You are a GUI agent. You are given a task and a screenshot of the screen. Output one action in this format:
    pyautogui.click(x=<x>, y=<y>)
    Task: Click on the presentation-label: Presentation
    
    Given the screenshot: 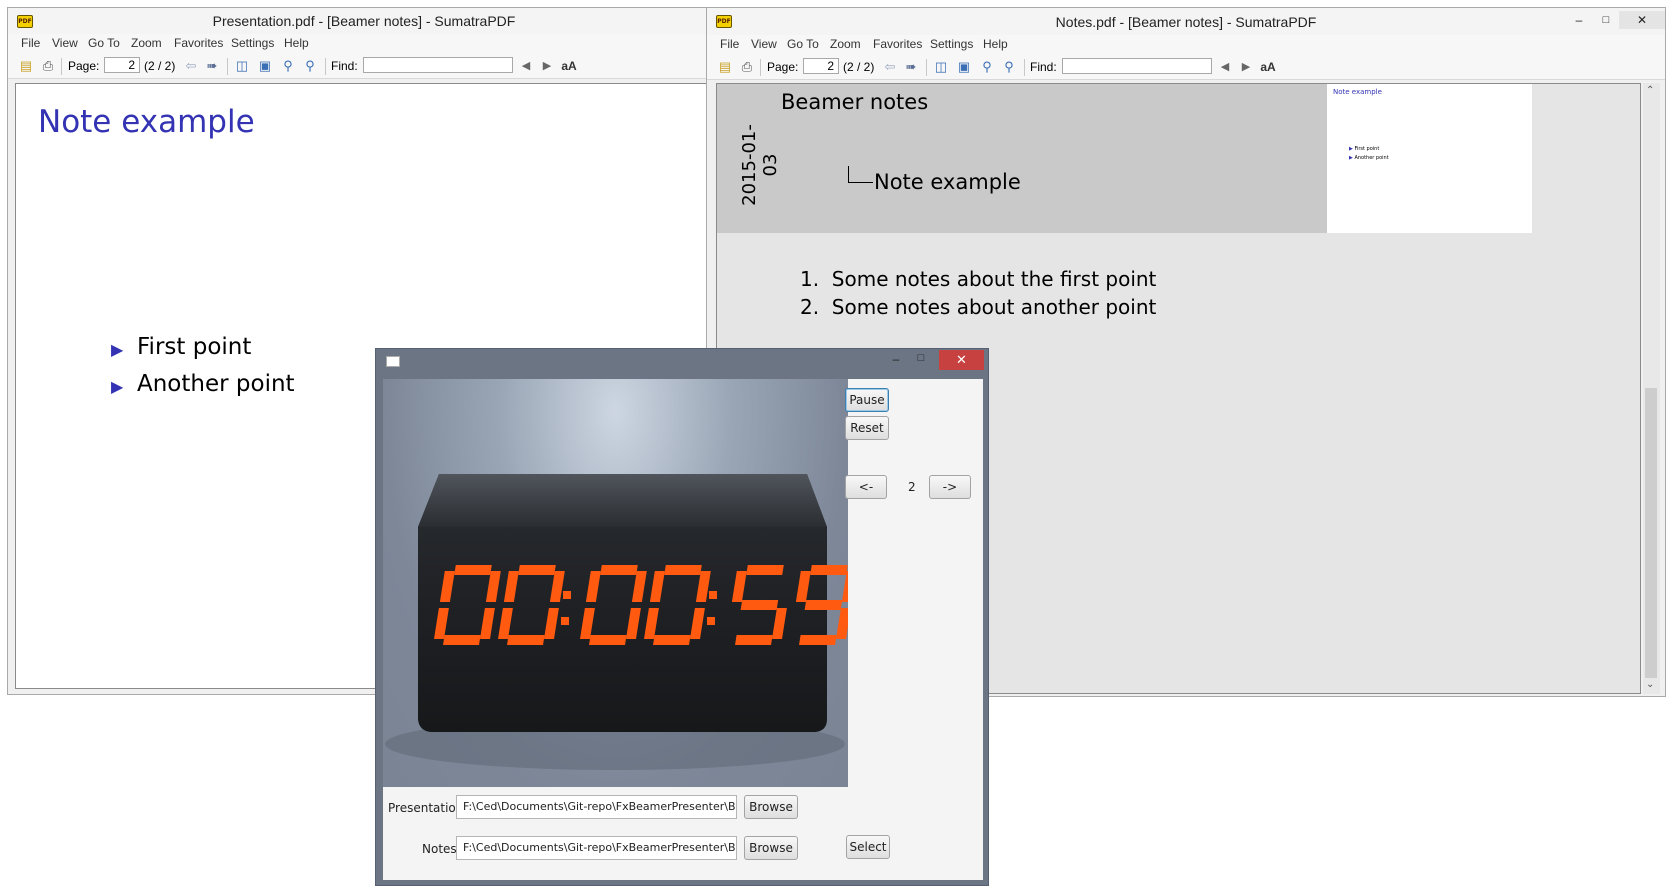 What is the action you would take?
    pyautogui.click(x=426, y=808)
    